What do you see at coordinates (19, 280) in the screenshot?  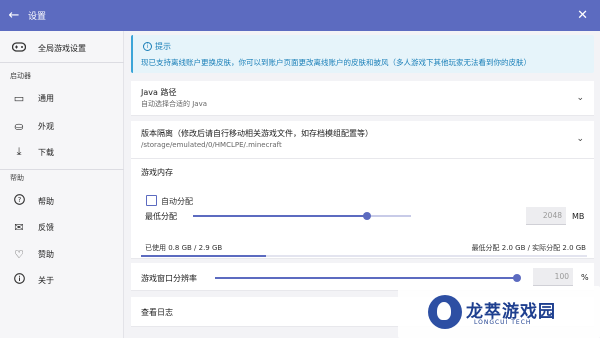 I see `info-icon` at bounding box center [19, 280].